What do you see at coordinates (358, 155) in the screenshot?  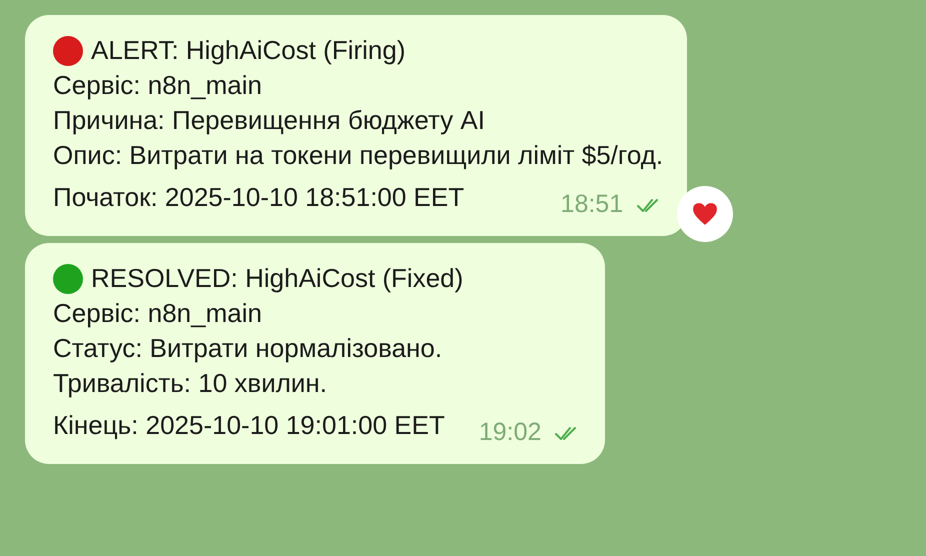 I see `message-line: Опис: Витрати на токени перевищили ліміт $5/год.` at bounding box center [358, 155].